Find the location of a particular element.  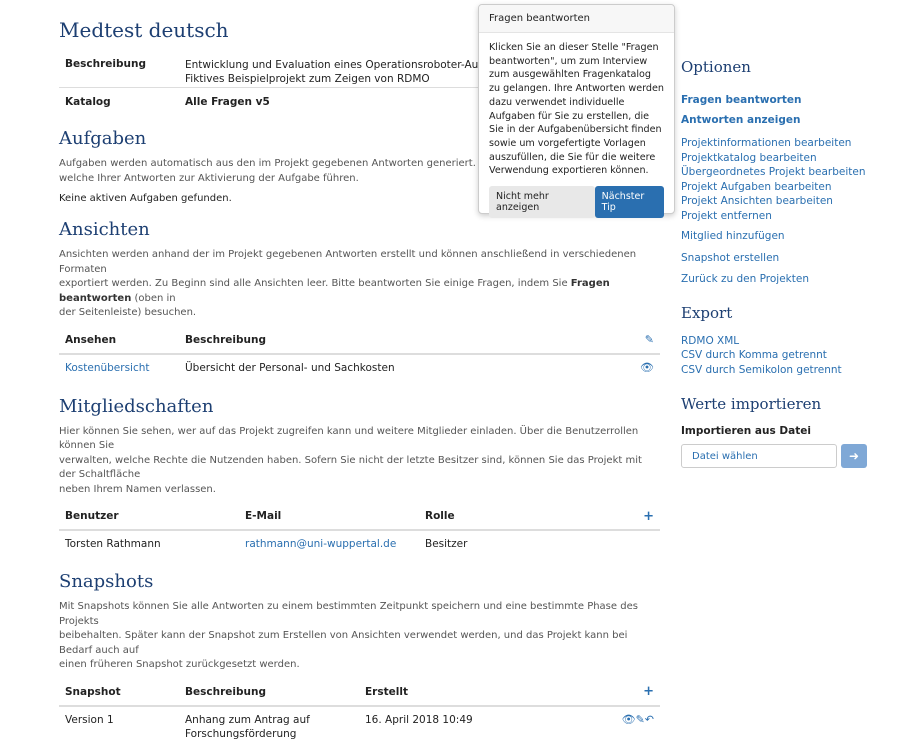

import-label: Importieren aus Datei is located at coordinates (746, 431).